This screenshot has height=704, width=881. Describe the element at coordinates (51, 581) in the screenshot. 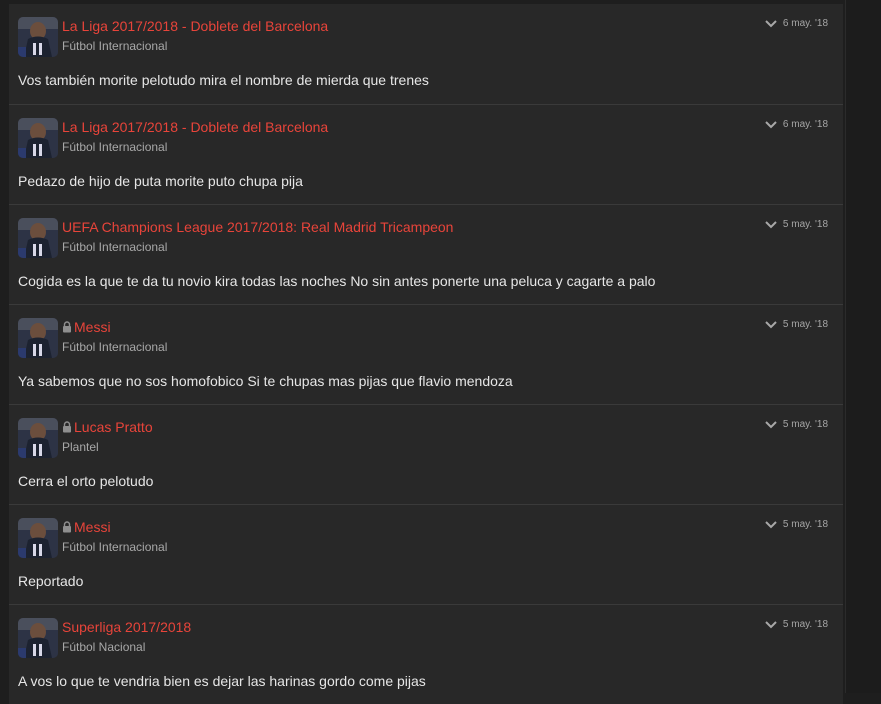

I see `post-body: Reportado` at that location.